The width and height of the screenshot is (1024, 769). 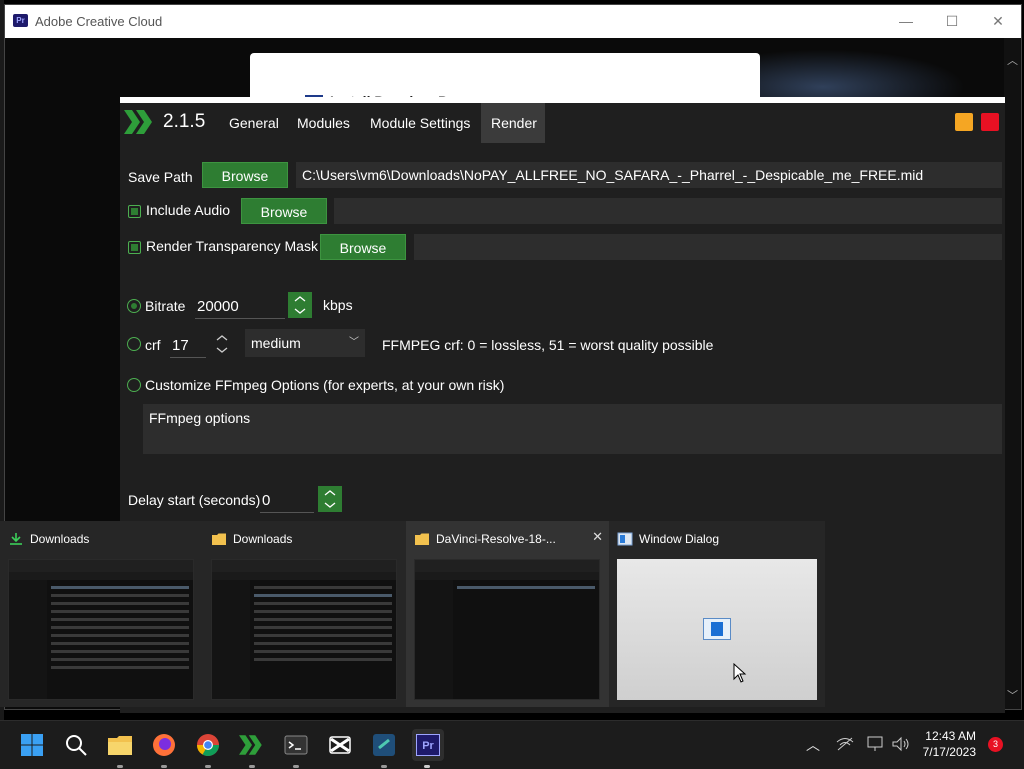 I want to click on app-logo-icon, so click(x=138, y=122).